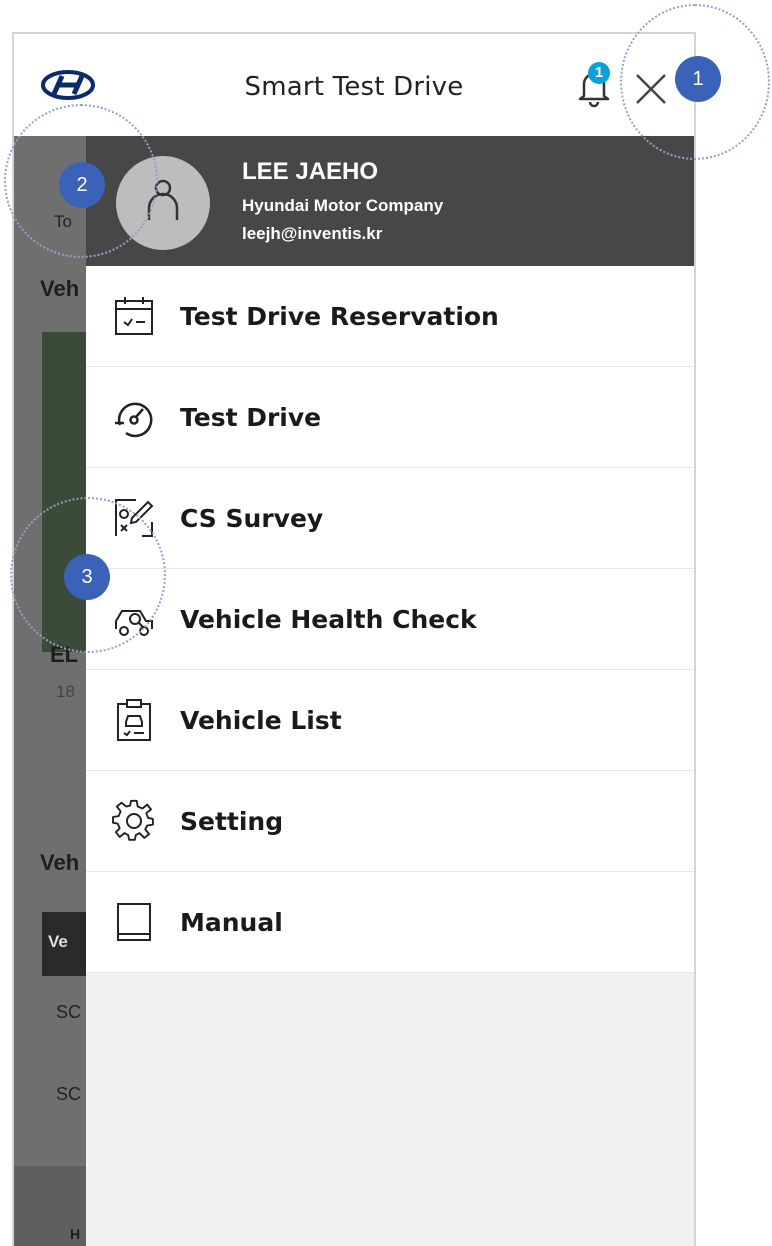 This screenshot has width=772, height=1246. I want to click on menu-item-label: Test Drive, so click(251, 417).